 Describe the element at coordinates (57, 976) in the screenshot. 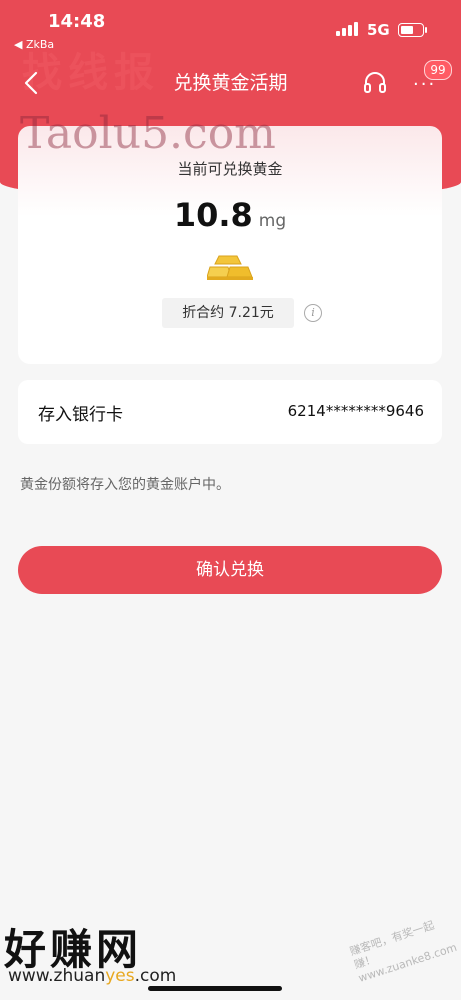

I see `footer-url-prefix: www.zhuan` at that location.